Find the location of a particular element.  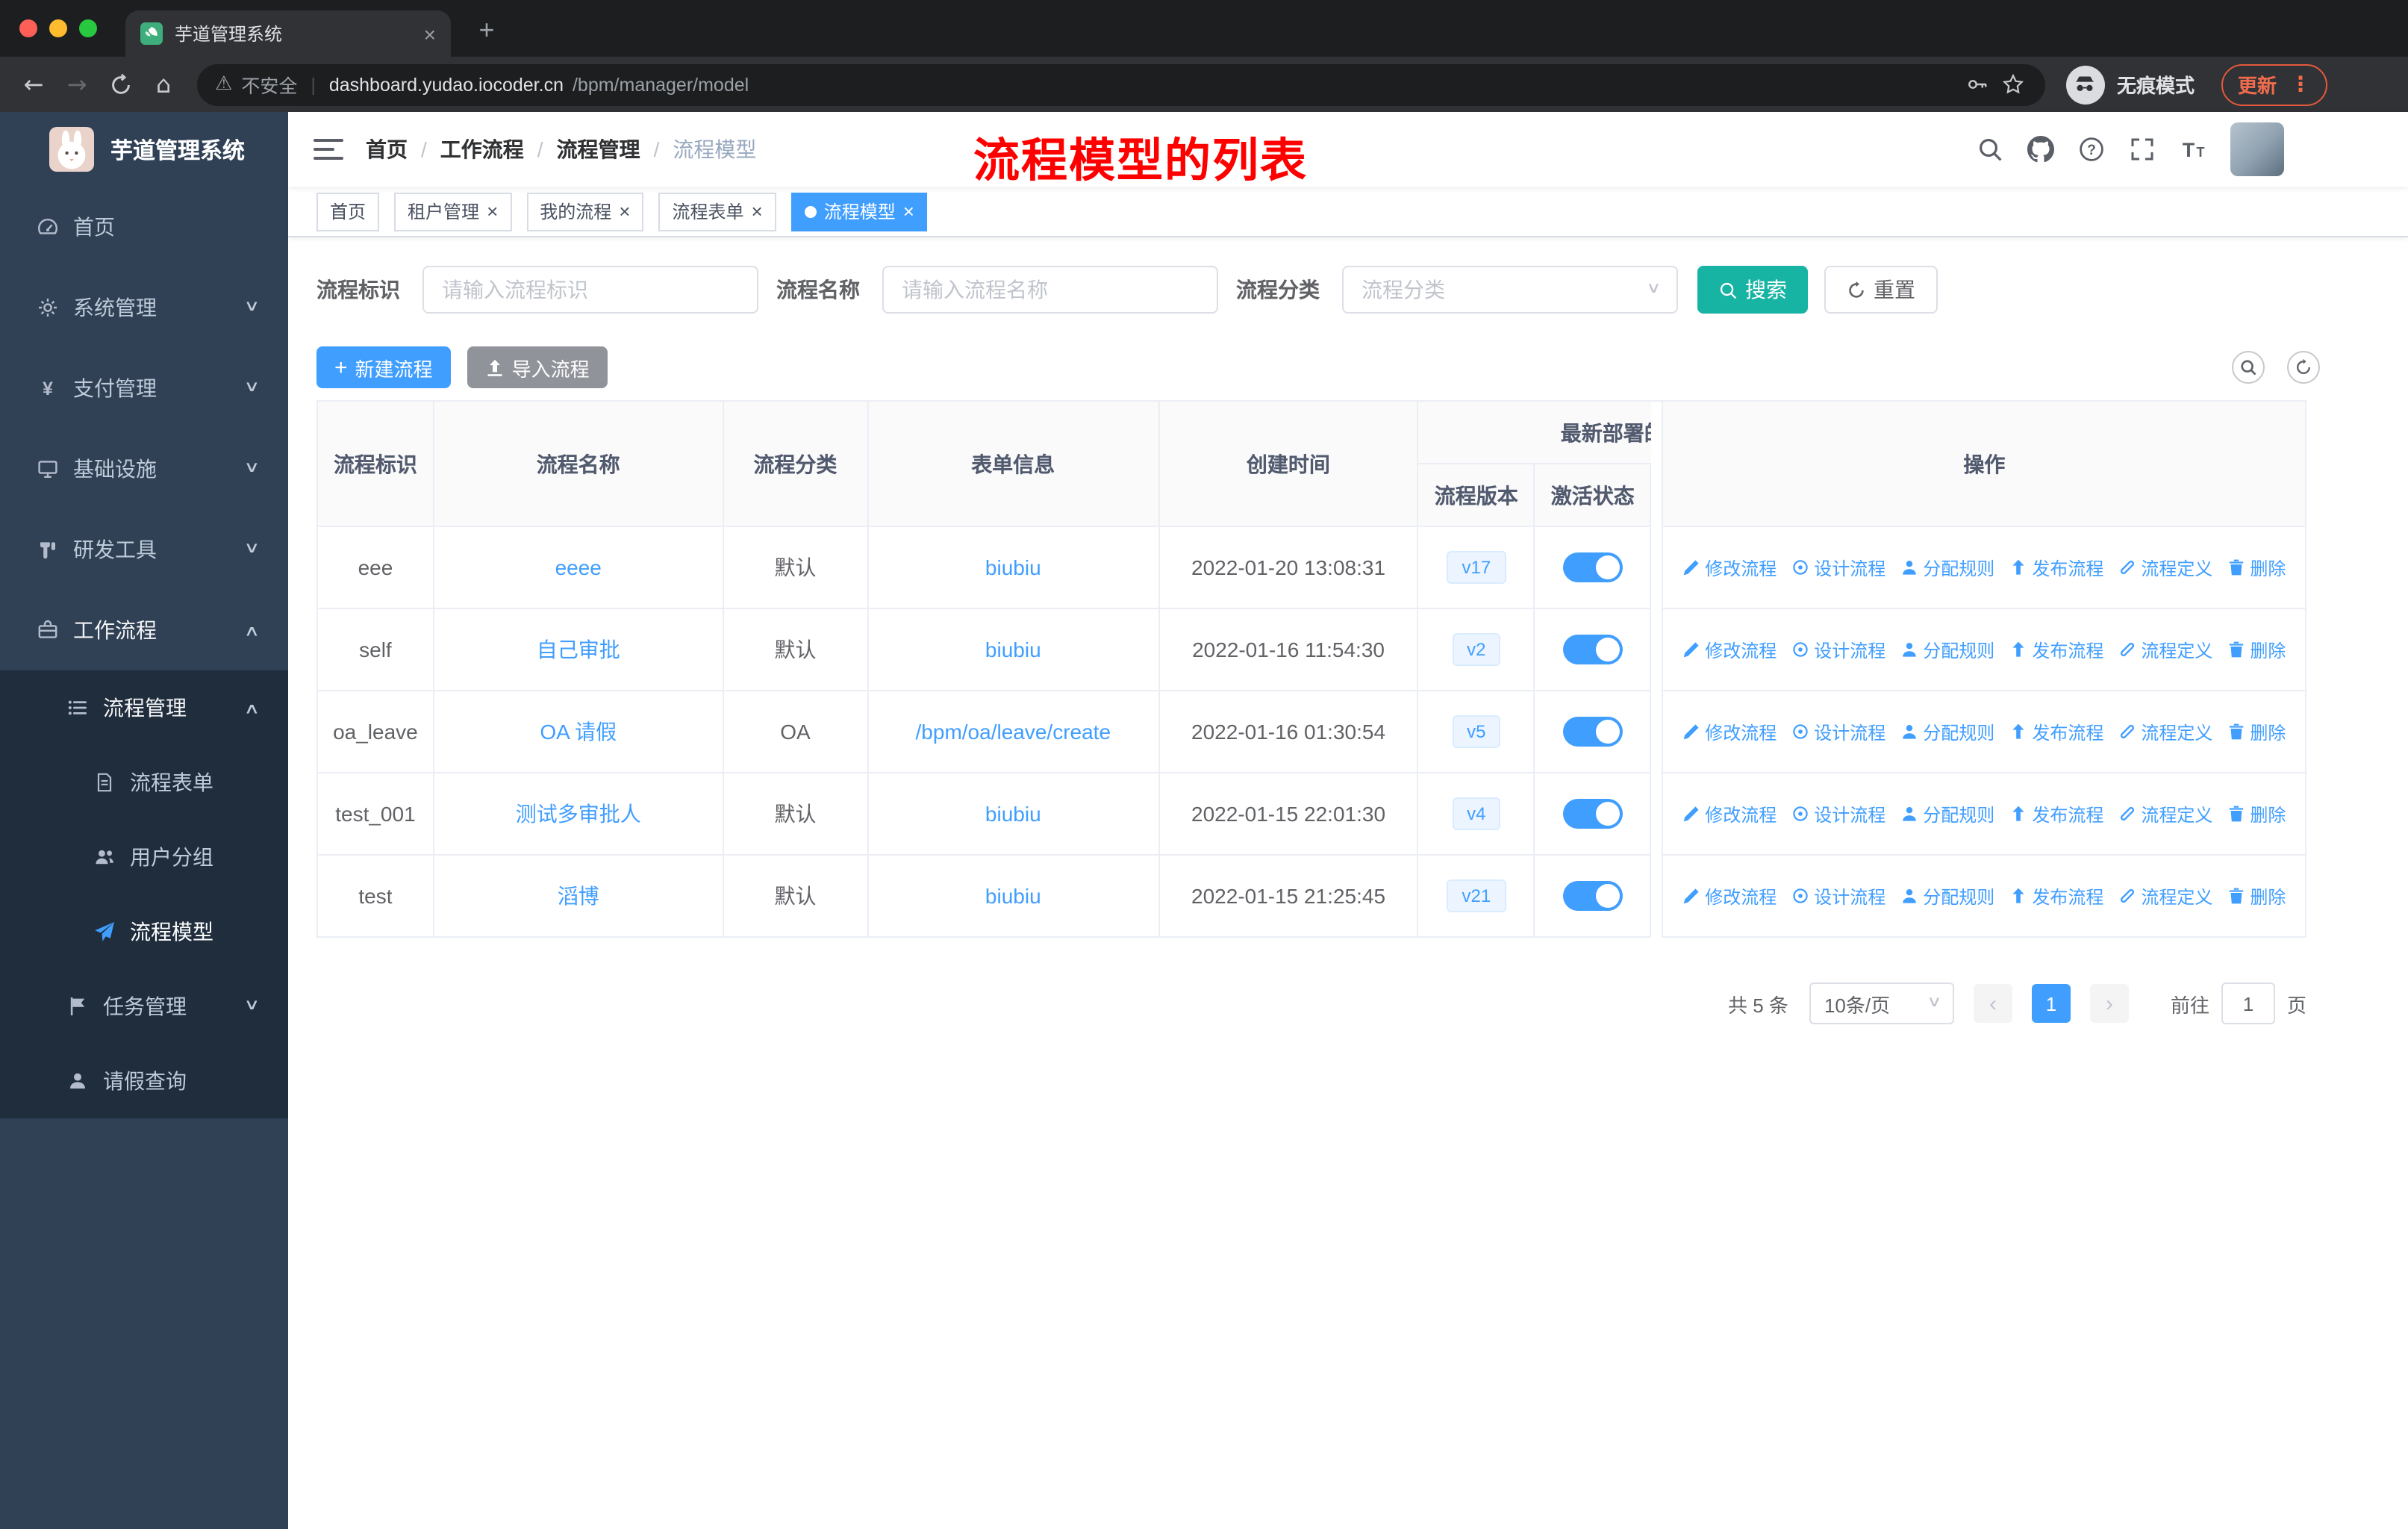

category-select: 流程分类 ∨ is located at coordinates (1510, 290).